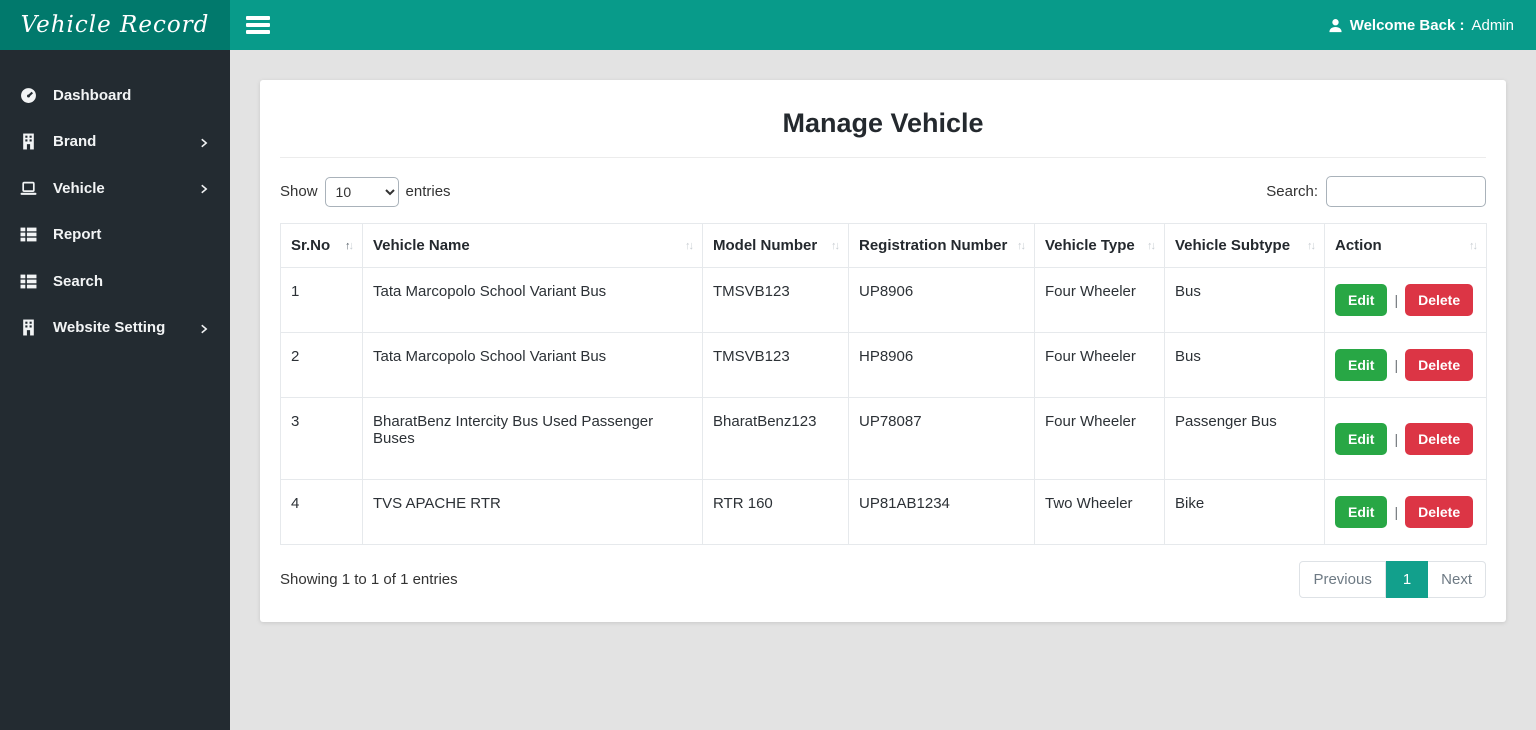  Describe the element at coordinates (1407, 25) in the screenshot. I see `welcome-label: Welcome Back :` at that location.